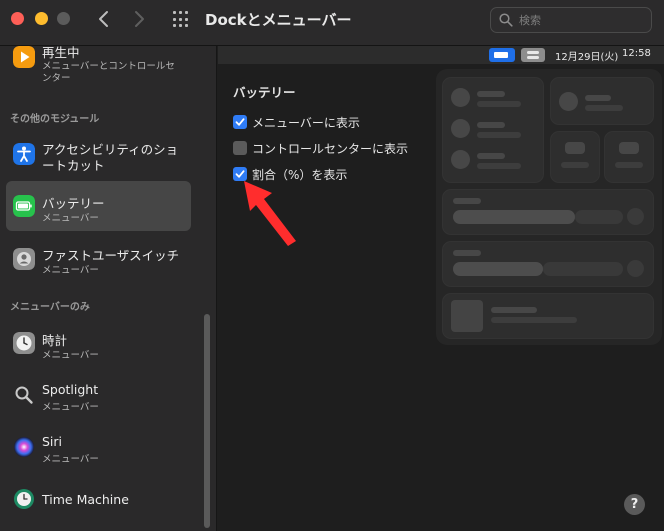 The width and height of the screenshot is (664, 531). What do you see at coordinates (98, 343) in the screenshot?
I see `sidebar-item-clock: 時計 メニューバー` at bounding box center [98, 343].